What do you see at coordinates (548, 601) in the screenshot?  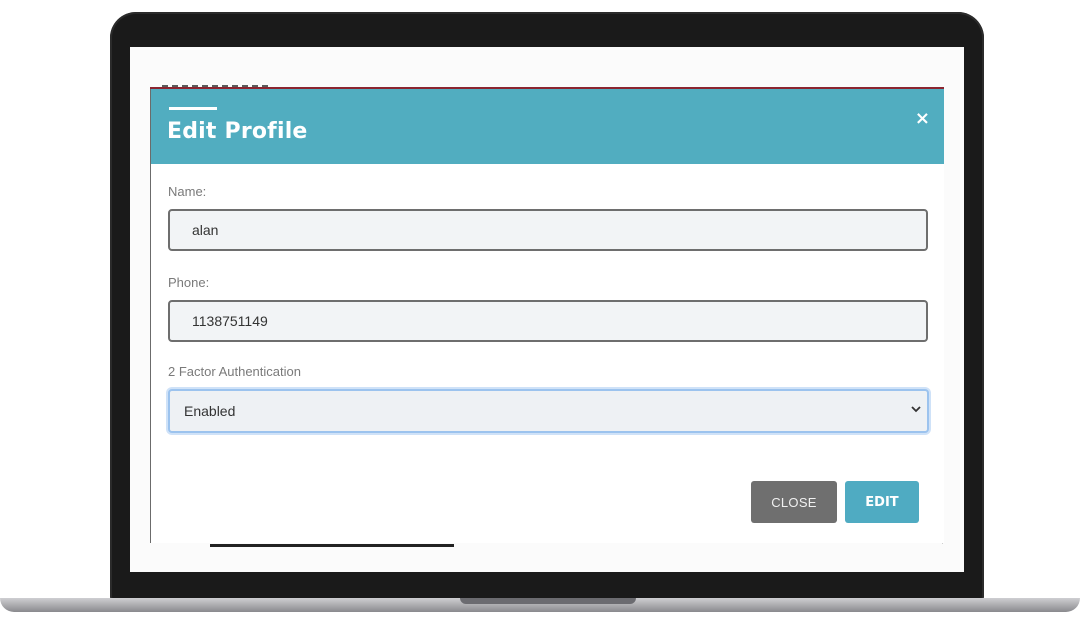 I see `laptop-notch` at bounding box center [548, 601].